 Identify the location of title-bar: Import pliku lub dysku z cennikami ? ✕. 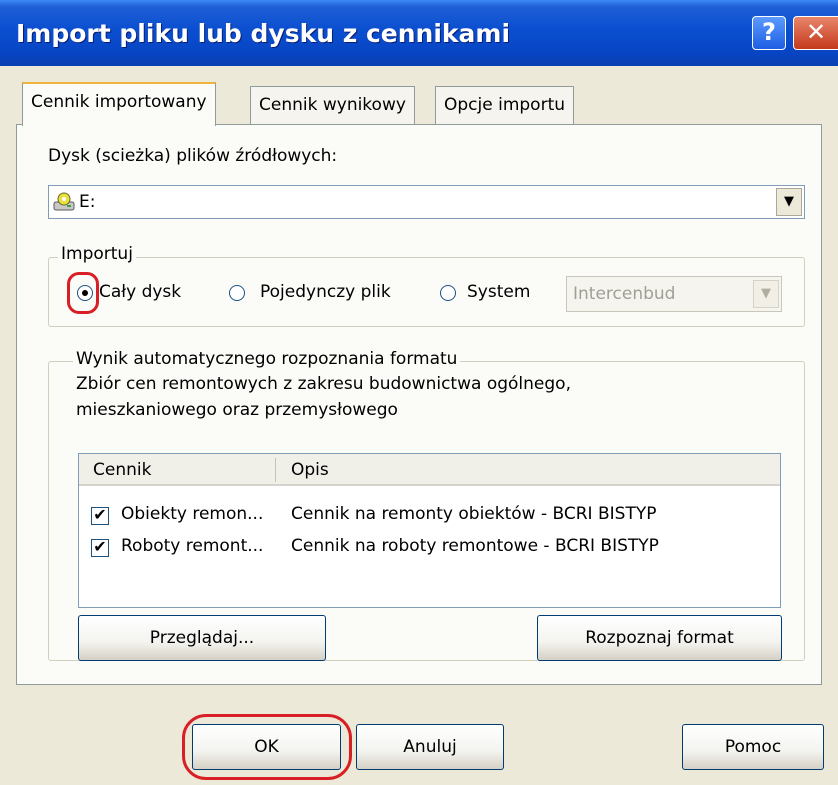
(419, 33).